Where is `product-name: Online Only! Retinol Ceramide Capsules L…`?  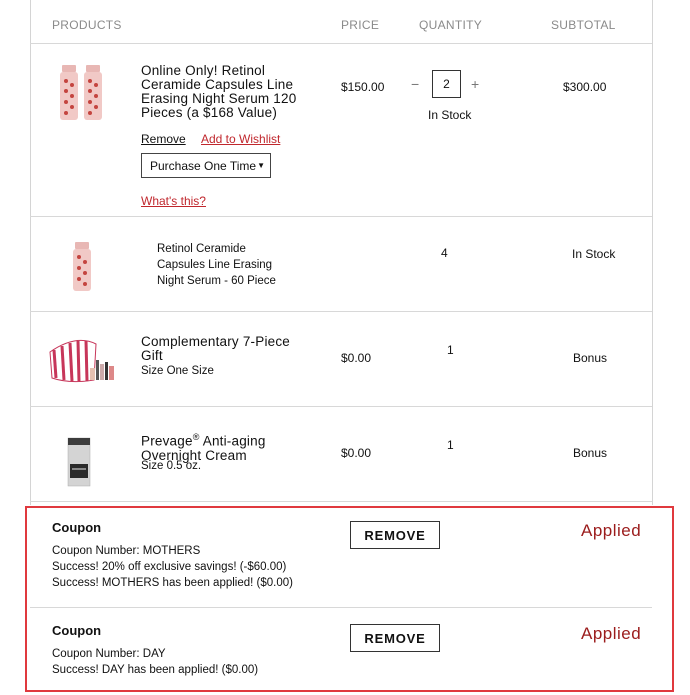
product-name: Online Only! Retinol Ceramide Capsules L… is located at coordinates (233, 92).